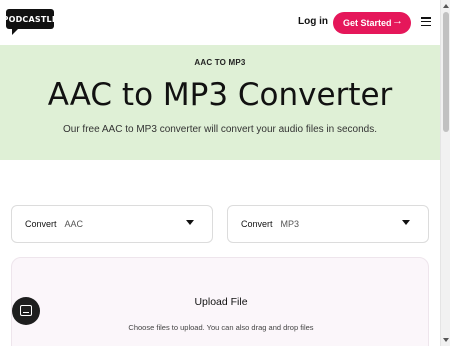 The width and height of the screenshot is (450, 346). What do you see at coordinates (313, 21) in the screenshot?
I see `login-link: Log in` at bounding box center [313, 21].